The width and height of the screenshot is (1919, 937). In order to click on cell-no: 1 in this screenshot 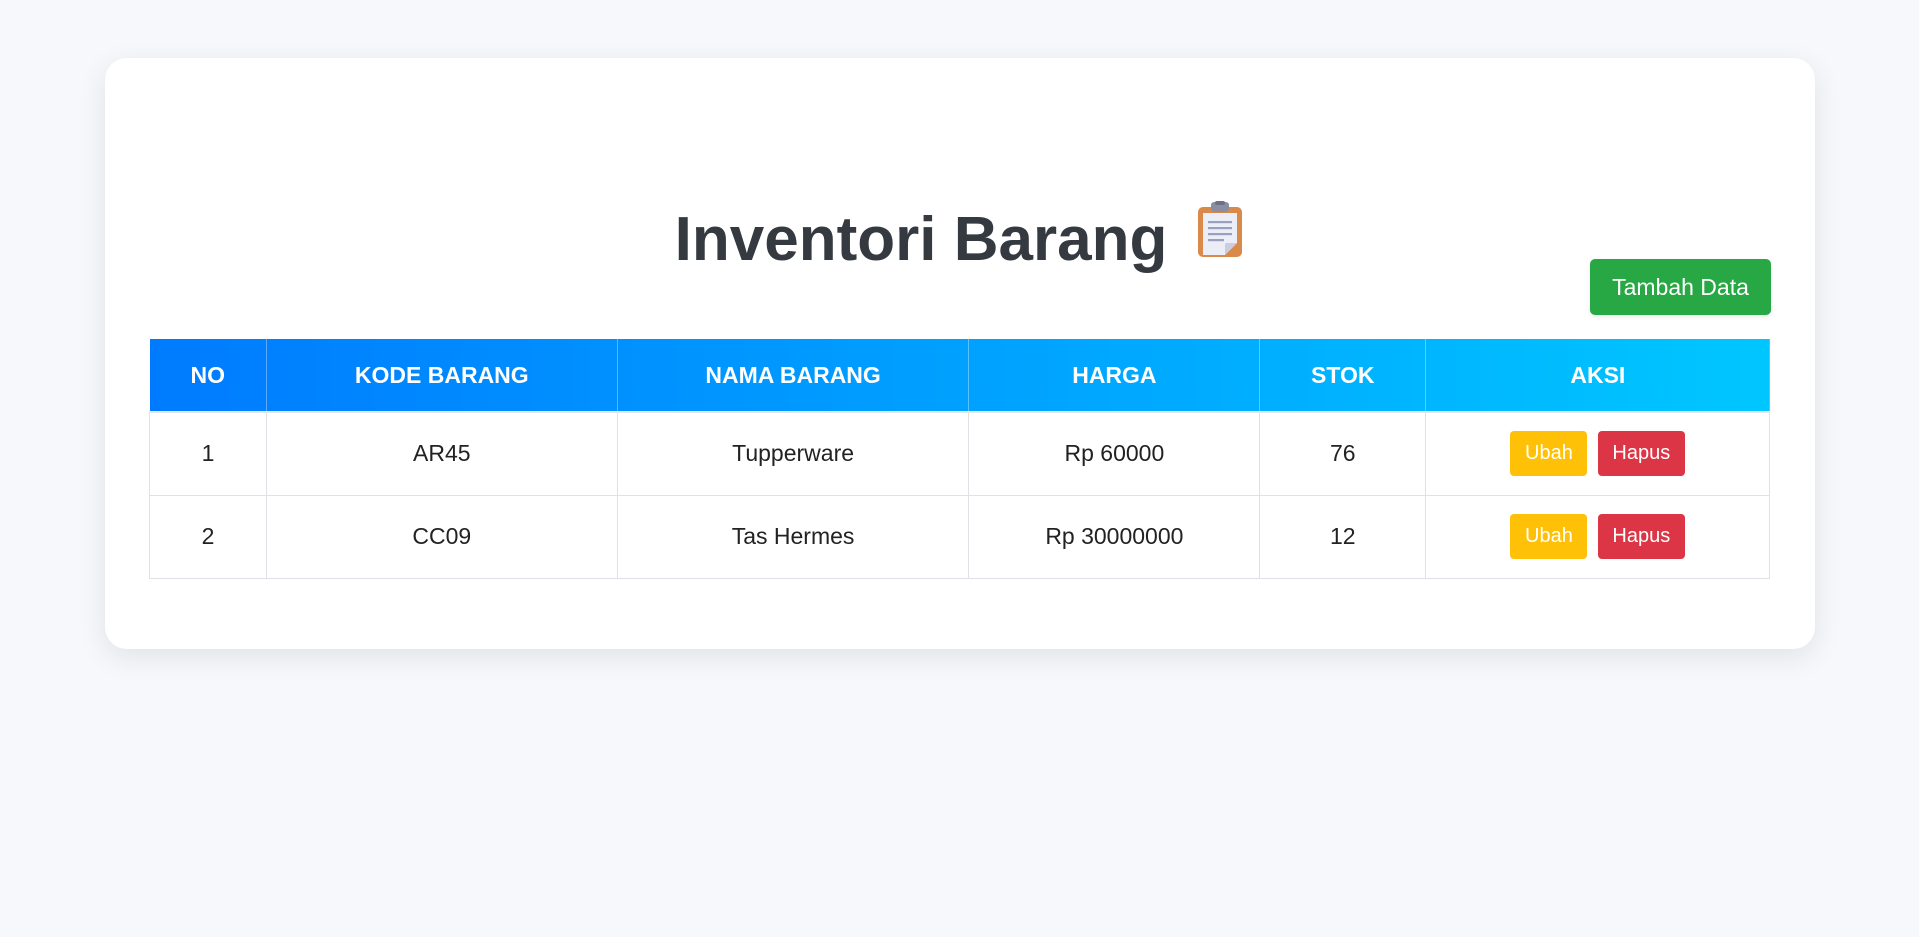, I will do `click(208, 453)`.